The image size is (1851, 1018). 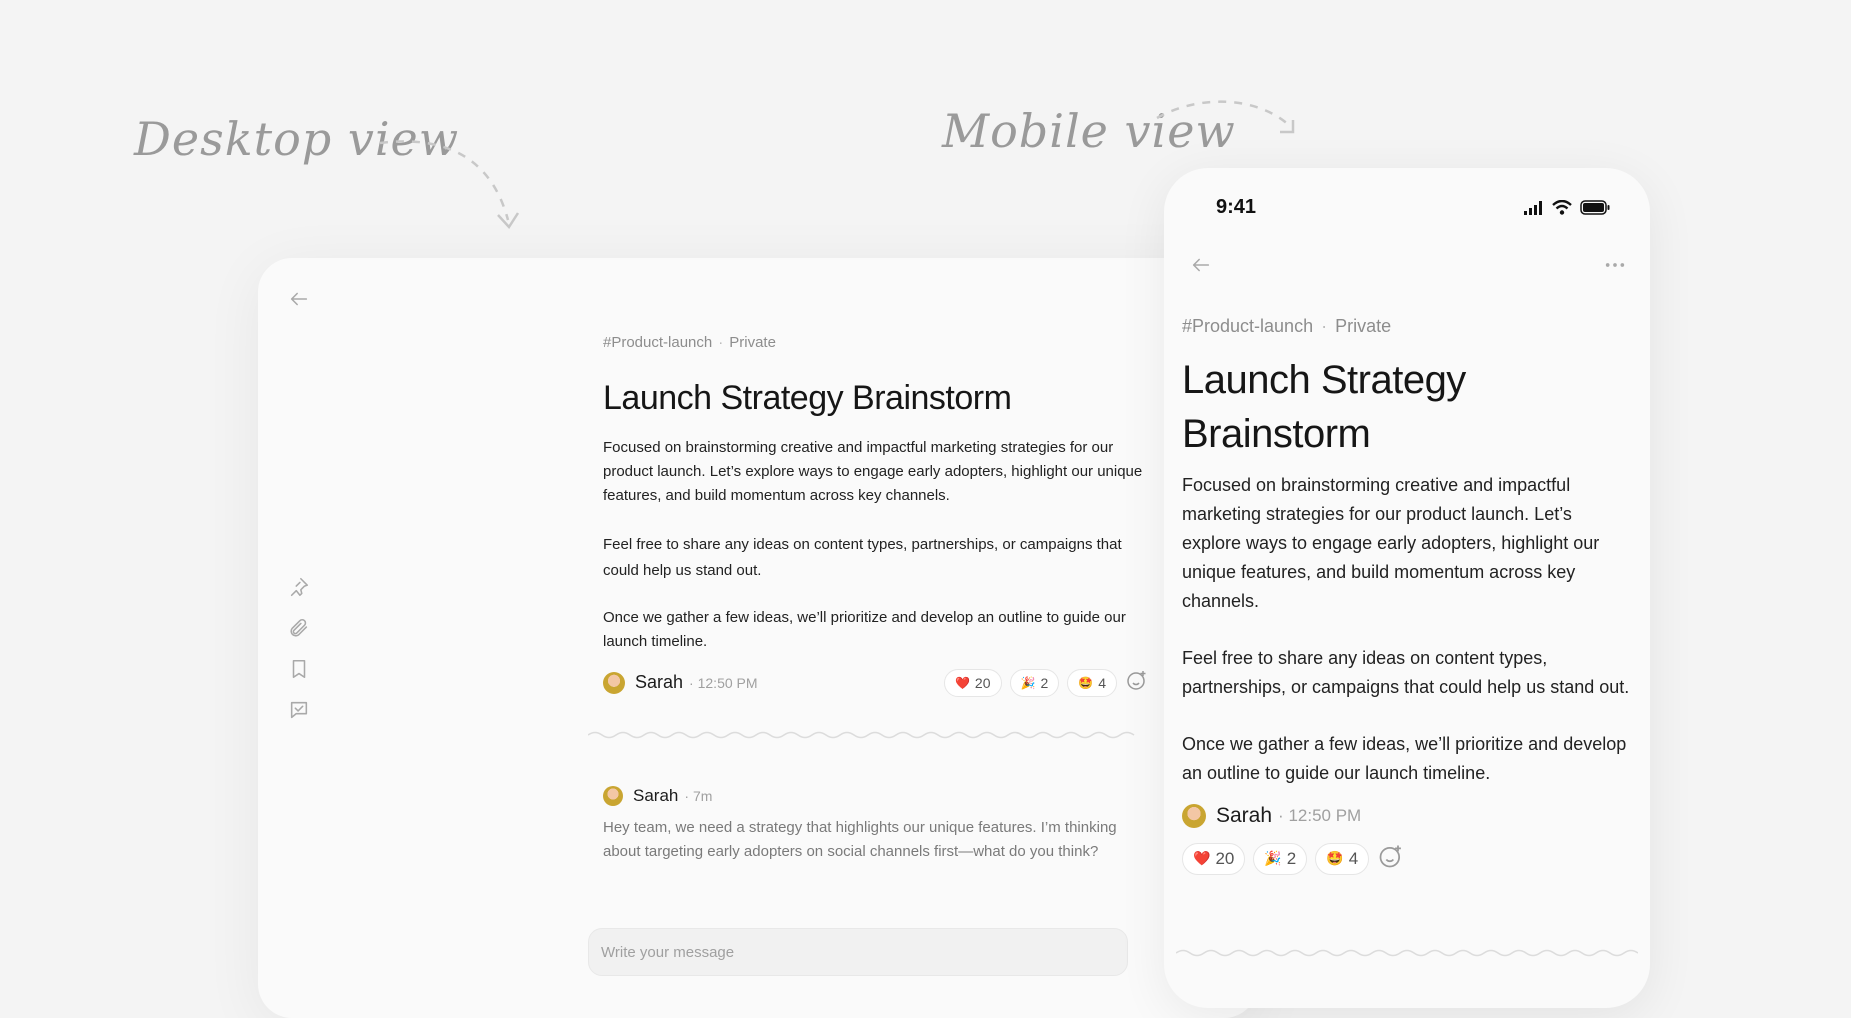 What do you see at coordinates (299, 628) in the screenshot?
I see `paperclip-icon` at bounding box center [299, 628].